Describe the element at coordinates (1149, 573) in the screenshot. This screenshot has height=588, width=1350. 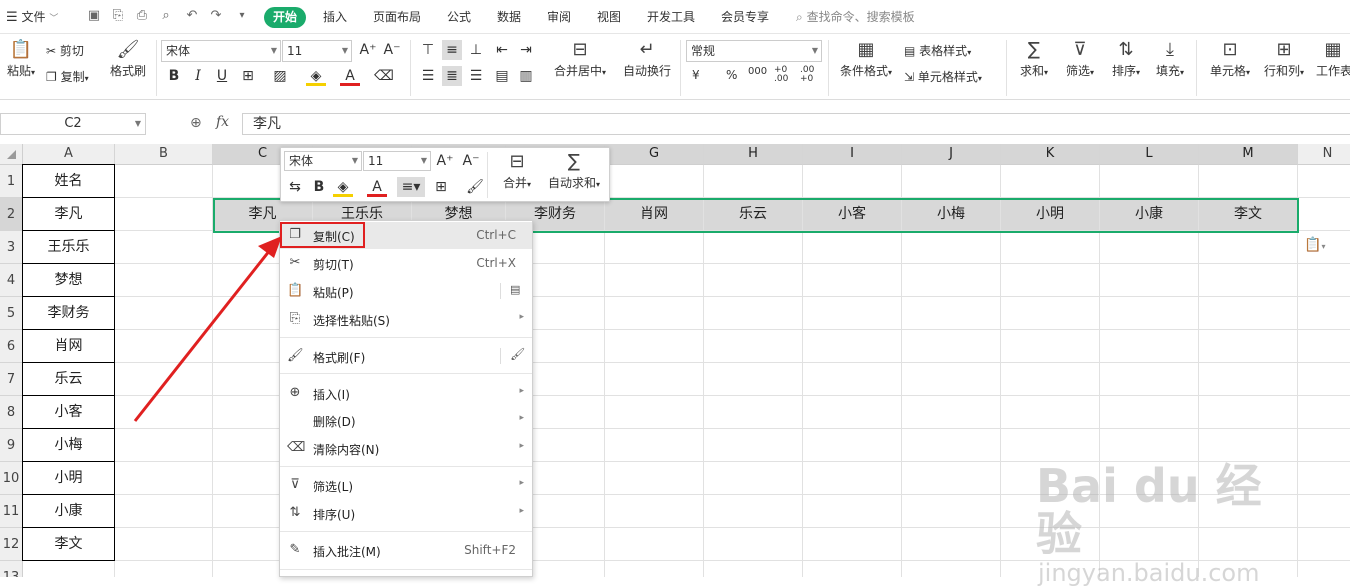
I see `watermark-url: jingyan.baidu.com` at that location.